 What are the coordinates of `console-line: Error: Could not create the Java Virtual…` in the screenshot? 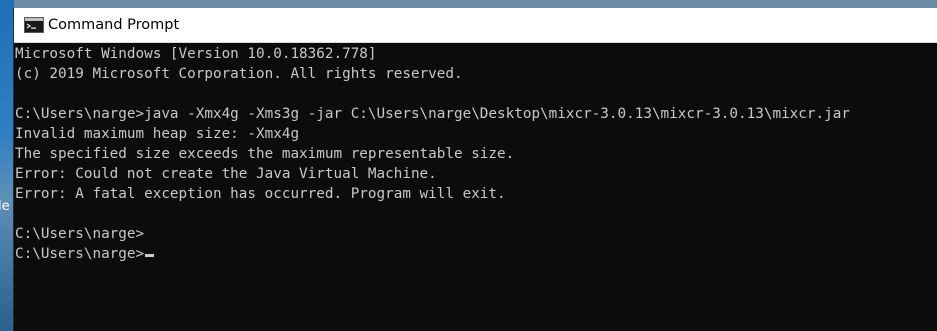 It's located at (226, 174).